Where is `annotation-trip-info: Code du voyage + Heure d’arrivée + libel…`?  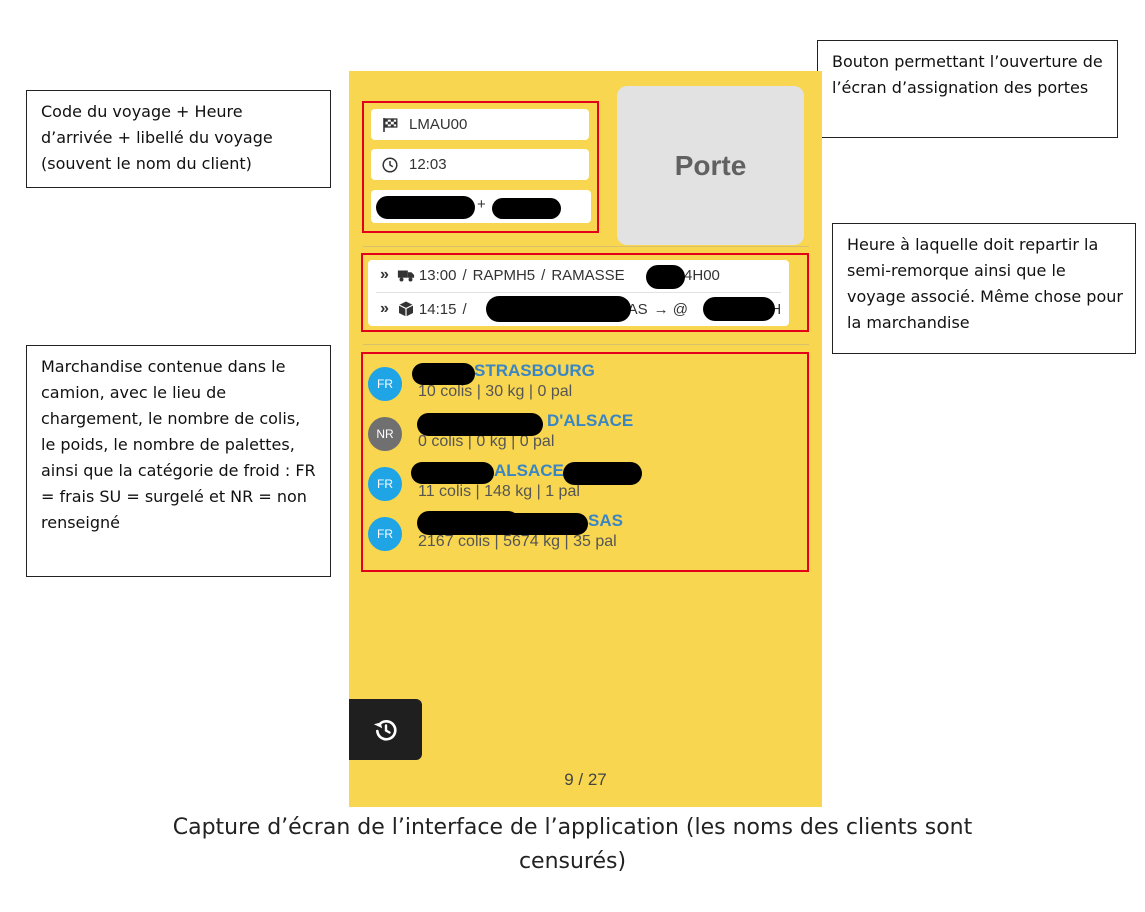 annotation-trip-info: Code du voyage + Heure d’arrivée + libel… is located at coordinates (178, 139).